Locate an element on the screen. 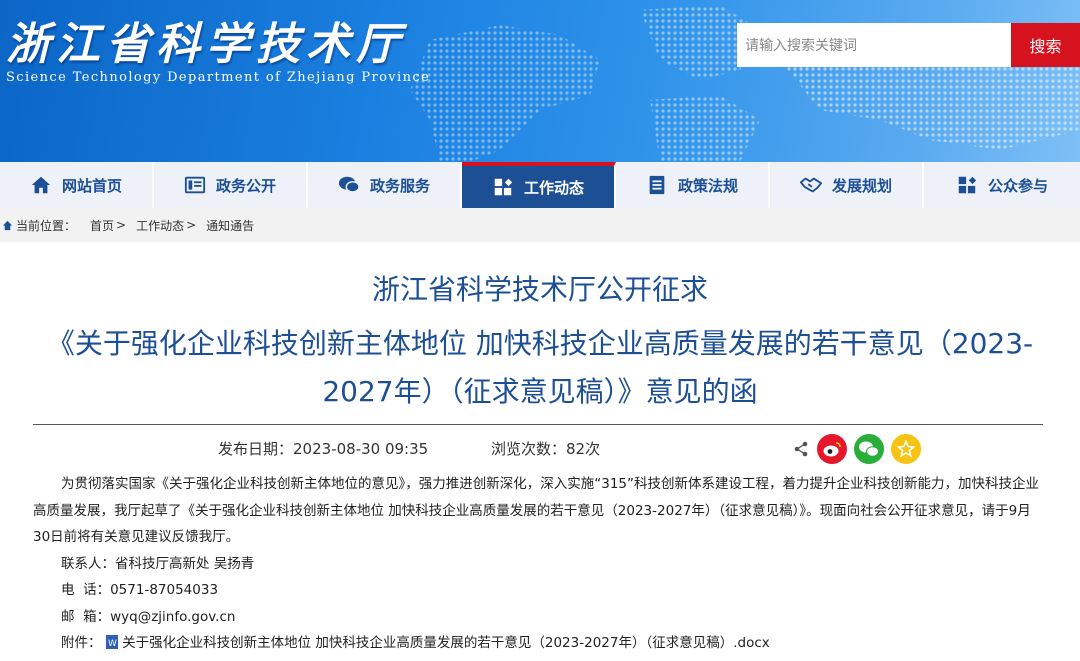  wechat-icon is located at coordinates (869, 449).